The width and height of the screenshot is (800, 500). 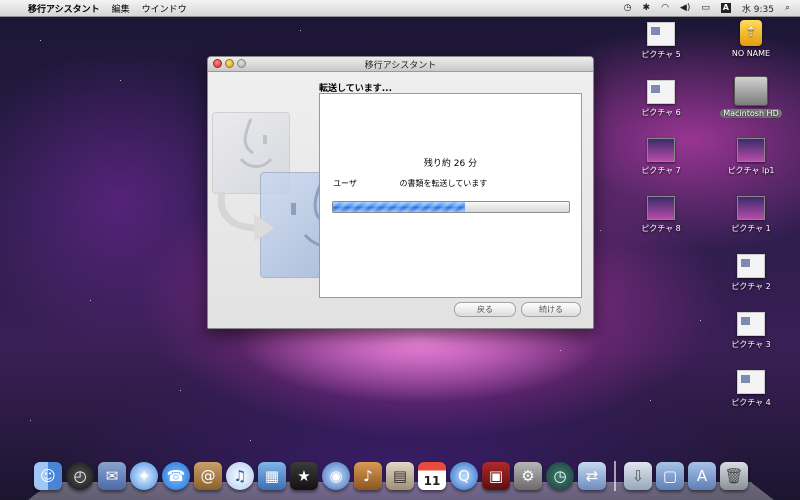 I want to click on progress-bar, so click(x=451, y=207).